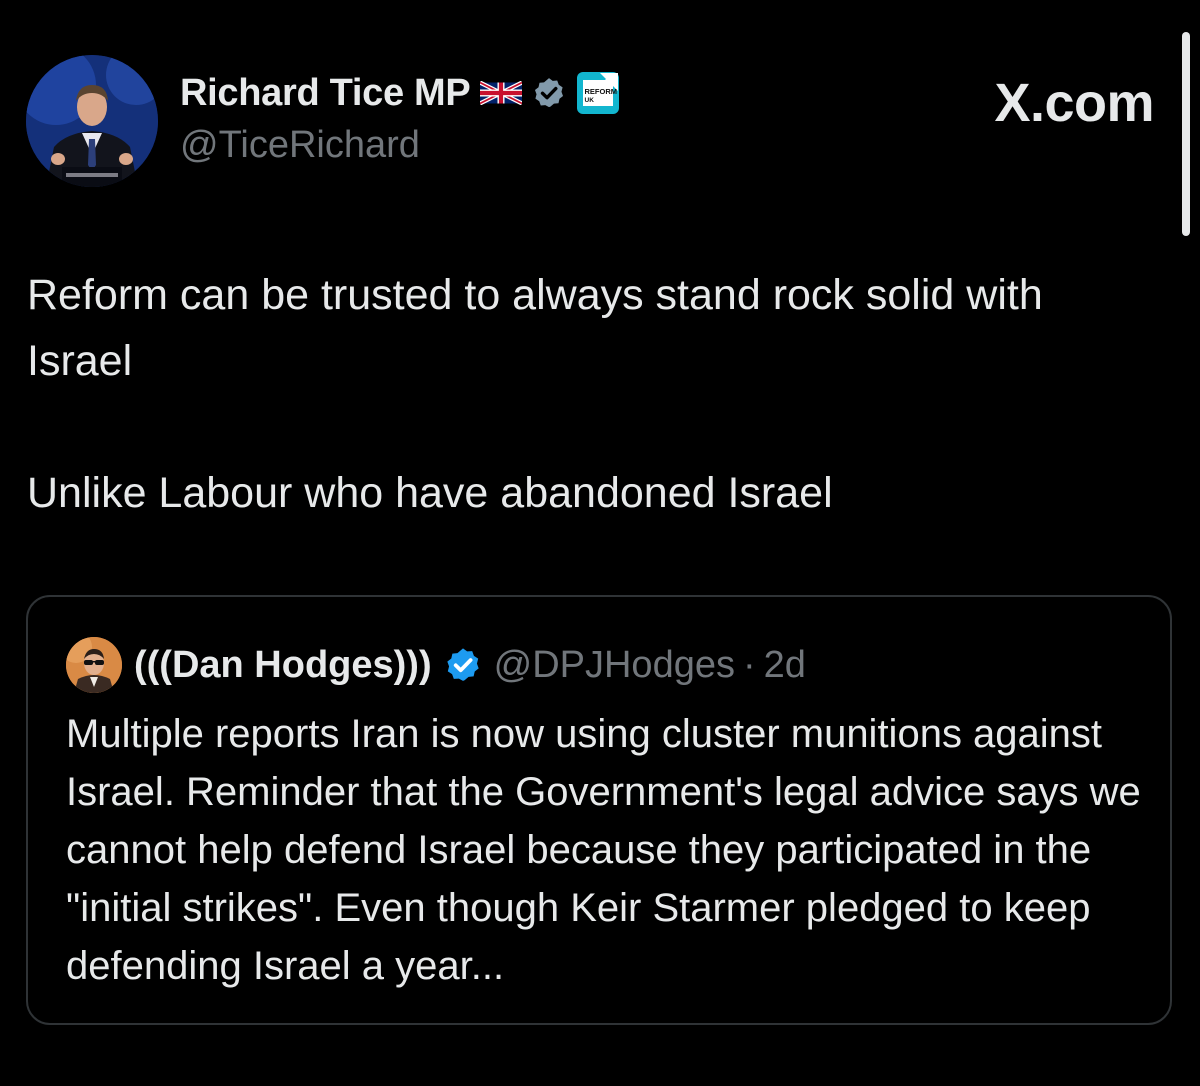  I want to click on author-name-row: Richard Tice MP REFORM UK, so click(400, 93).